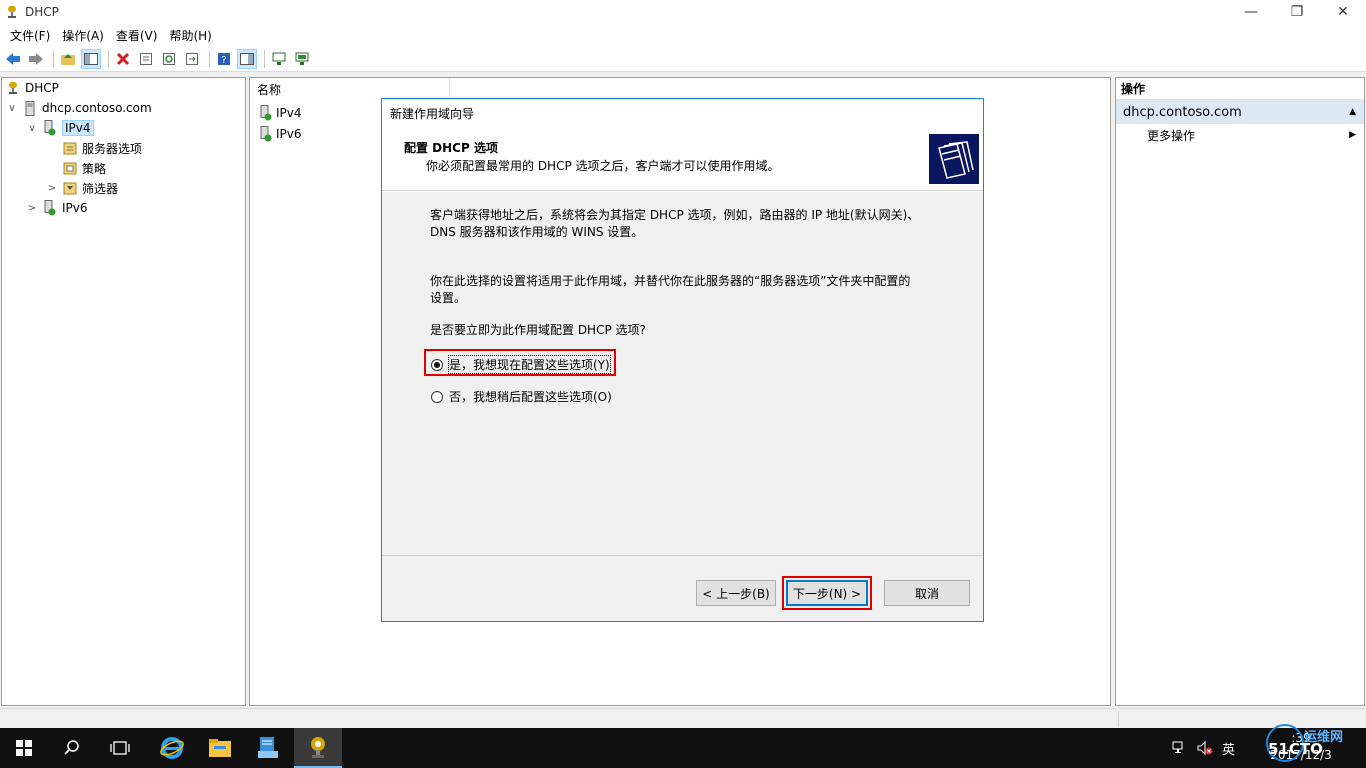  Describe the element at coordinates (79, 108) in the screenshot. I see `tree-item-server: ∨ dhcp.contoso.com` at that location.